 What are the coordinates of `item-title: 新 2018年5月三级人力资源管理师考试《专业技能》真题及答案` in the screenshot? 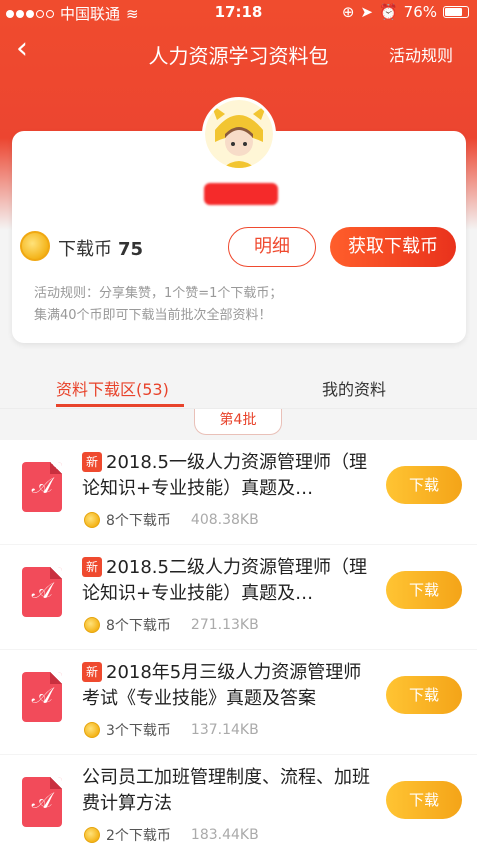 It's located at (226, 686).